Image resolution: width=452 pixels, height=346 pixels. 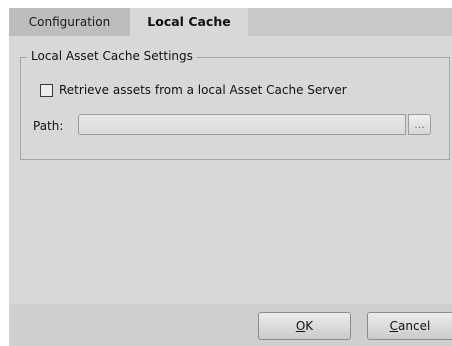 What do you see at coordinates (300, 326) in the screenshot?
I see `ok-mnemonic: O` at bounding box center [300, 326].